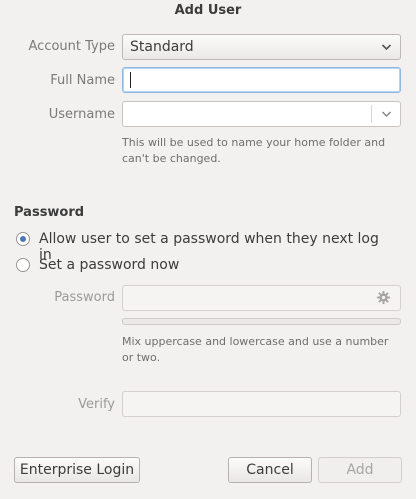  Describe the element at coordinates (77, 470) in the screenshot. I see `enterprise-login-button: Enterprise Login` at that location.